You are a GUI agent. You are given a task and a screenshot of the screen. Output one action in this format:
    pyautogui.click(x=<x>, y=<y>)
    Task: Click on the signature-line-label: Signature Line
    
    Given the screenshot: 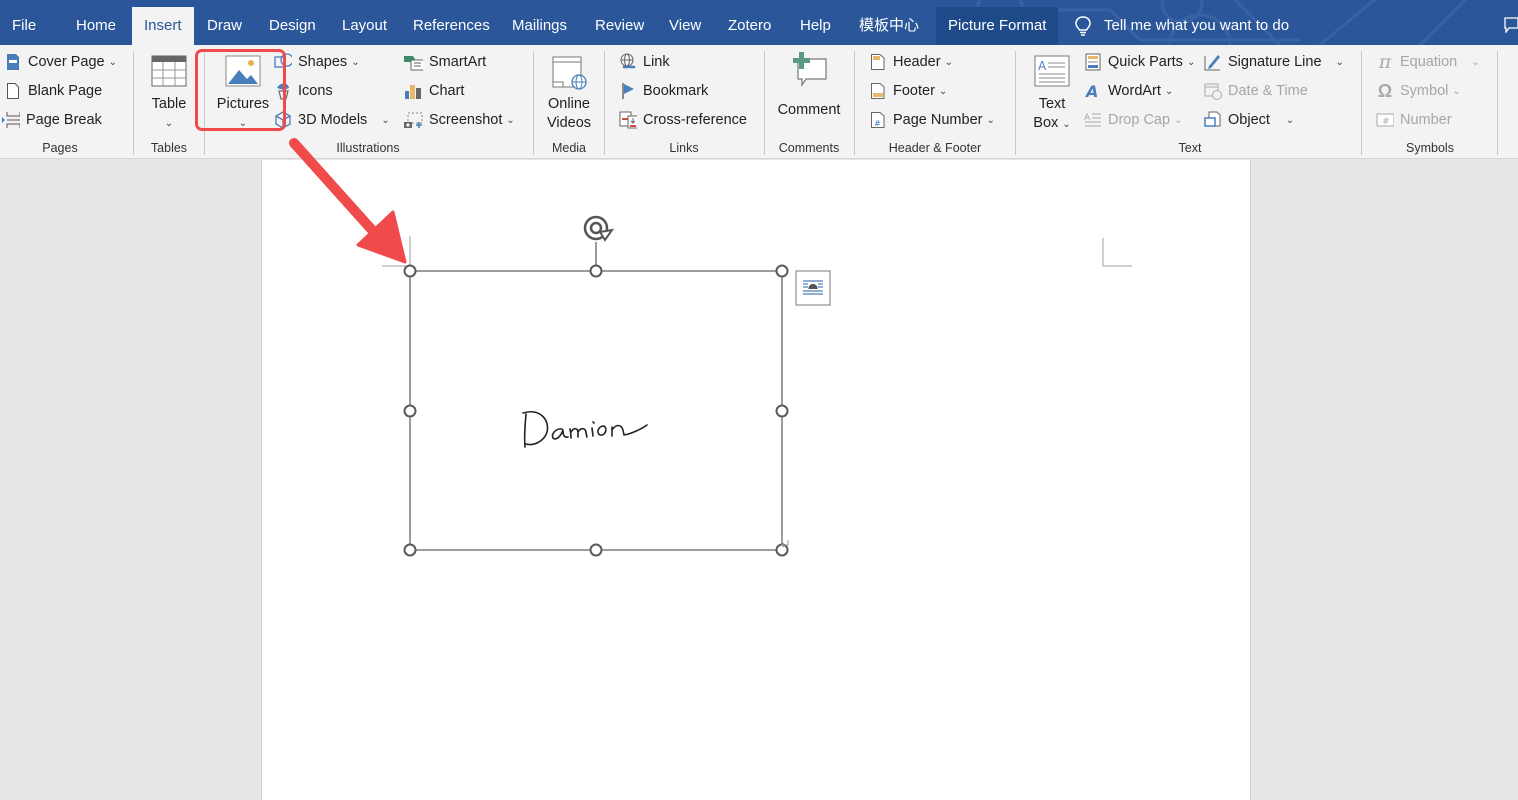 What is the action you would take?
    pyautogui.click(x=1275, y=62)
    